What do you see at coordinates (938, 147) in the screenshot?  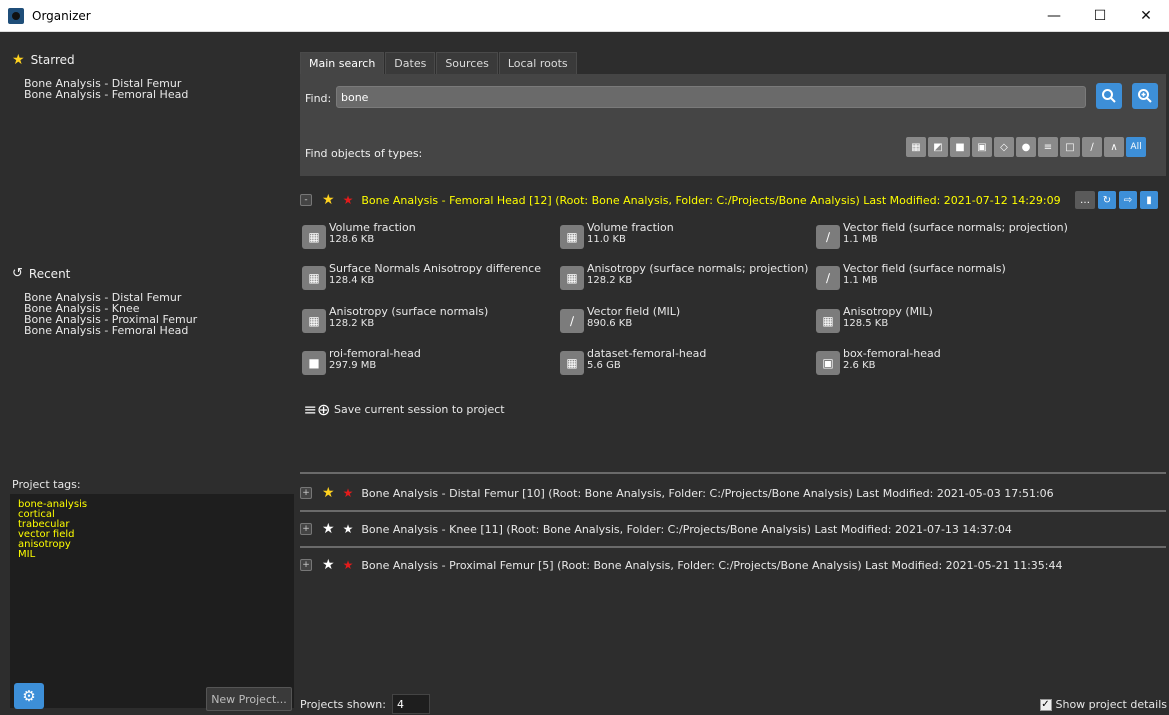 I see `slice-type-icon: ◩` at bounding box center [938, 147].